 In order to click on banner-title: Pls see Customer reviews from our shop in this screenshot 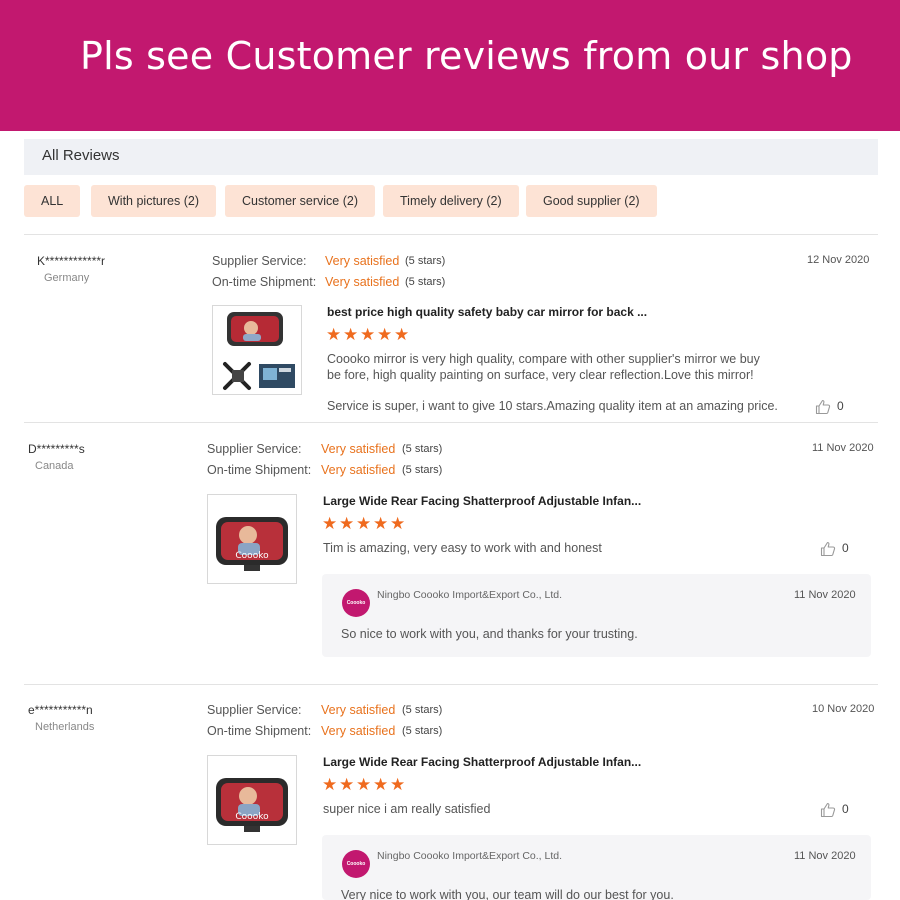, I will do `click(466, 56)`.